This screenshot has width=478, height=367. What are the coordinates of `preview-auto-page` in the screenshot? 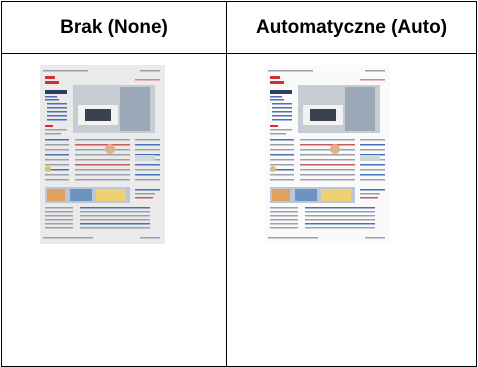 It's located at (327, 154).